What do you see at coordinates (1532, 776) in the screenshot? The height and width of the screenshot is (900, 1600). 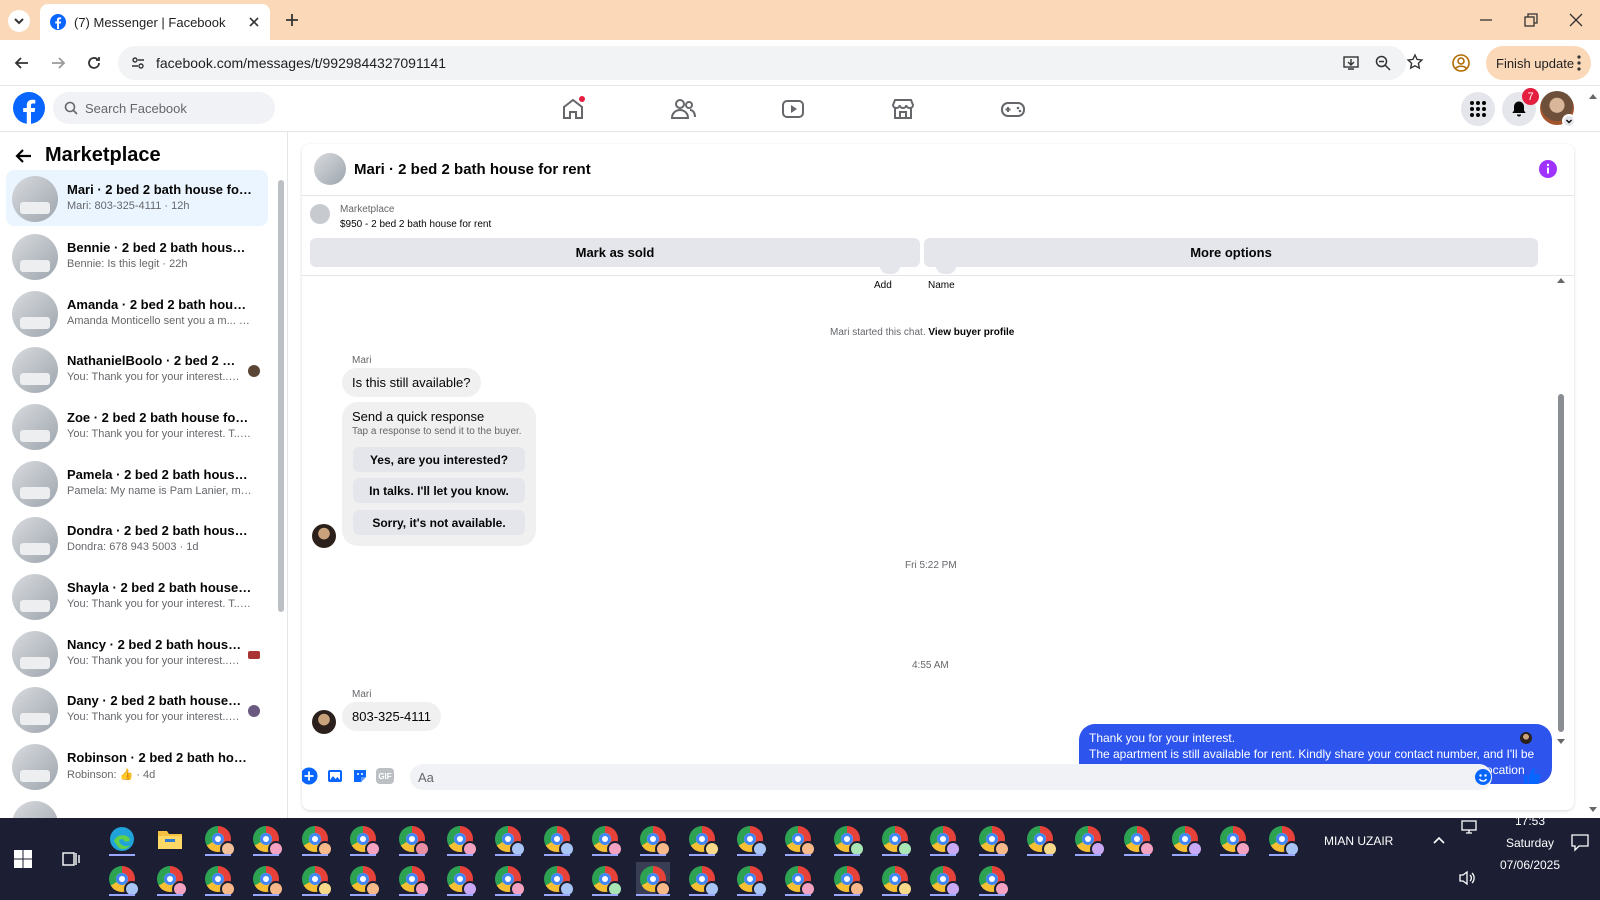 I see `thumbs-up-icon` at bounding box center [1532, 776].